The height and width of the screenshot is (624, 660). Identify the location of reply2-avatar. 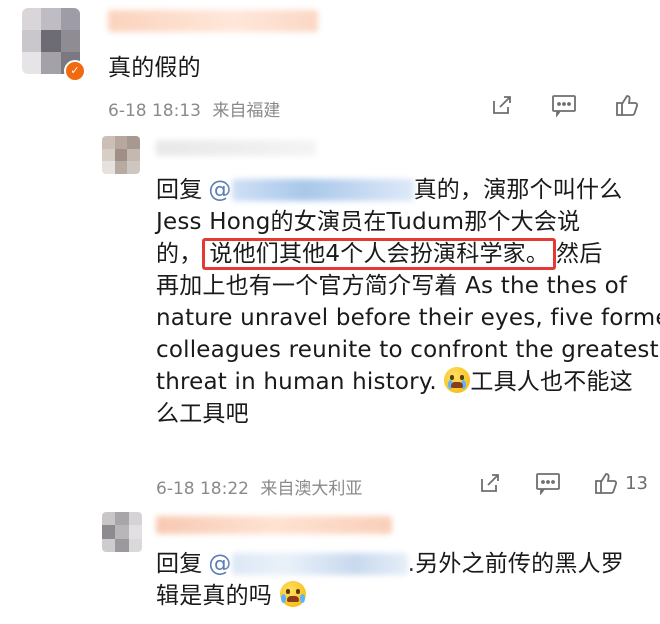
(122, 532).